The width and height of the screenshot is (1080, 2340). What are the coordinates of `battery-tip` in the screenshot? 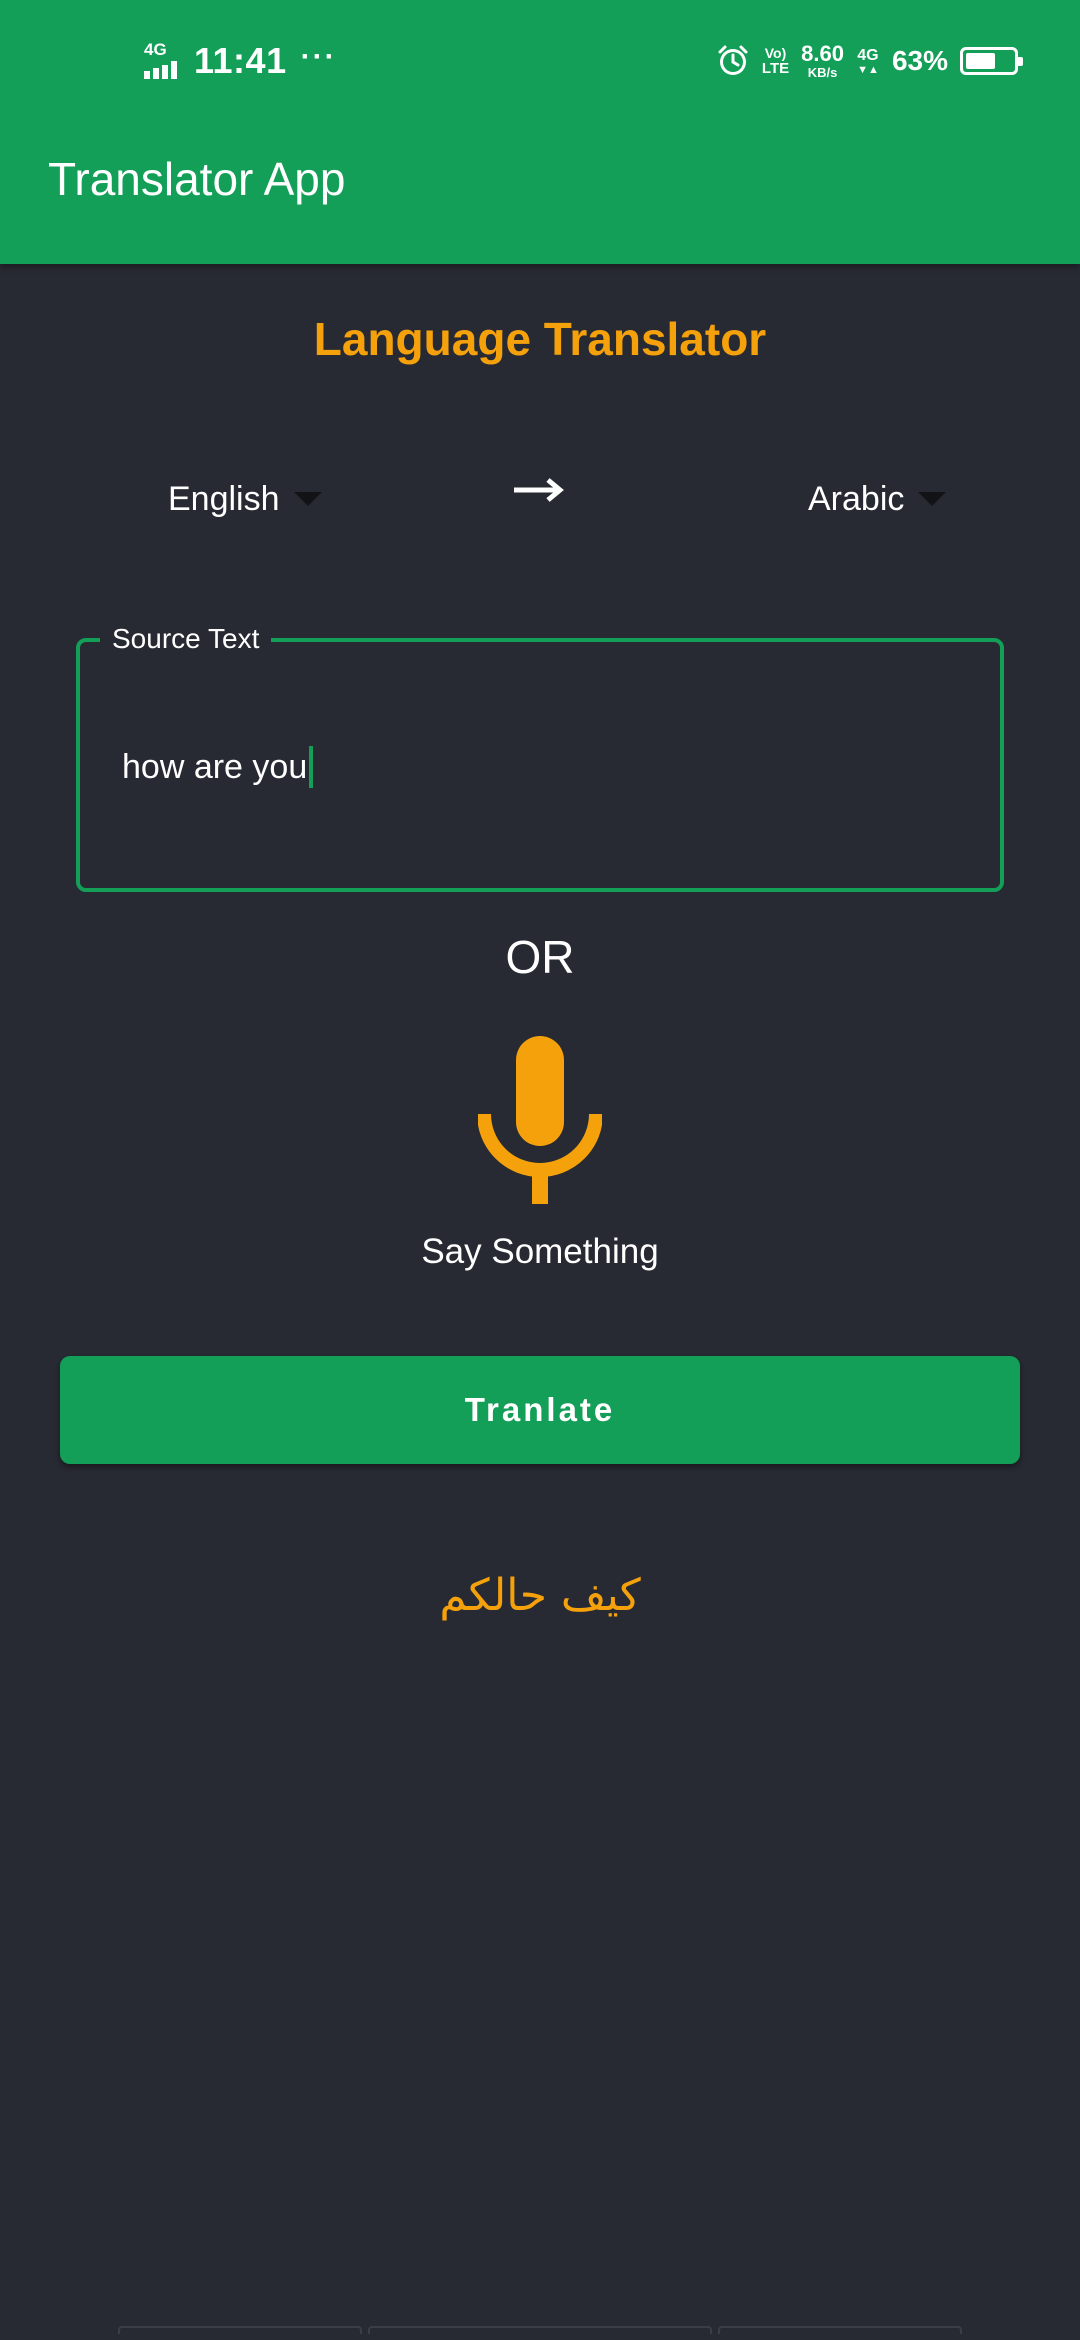 It's located at (1020, 61).